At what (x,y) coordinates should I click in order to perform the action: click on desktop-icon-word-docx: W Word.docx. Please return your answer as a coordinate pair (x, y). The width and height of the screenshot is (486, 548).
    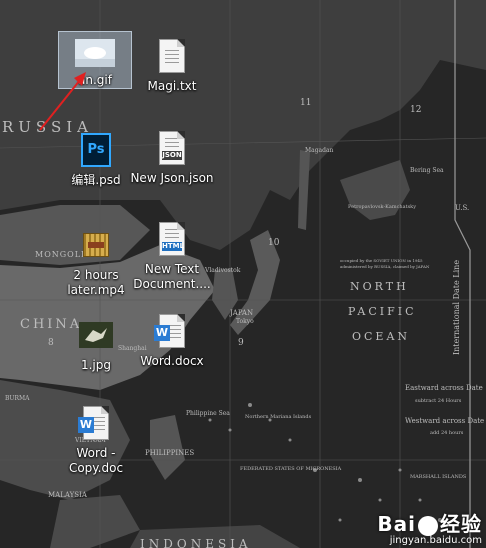
    Looking at the image, I should click on (172, 338).